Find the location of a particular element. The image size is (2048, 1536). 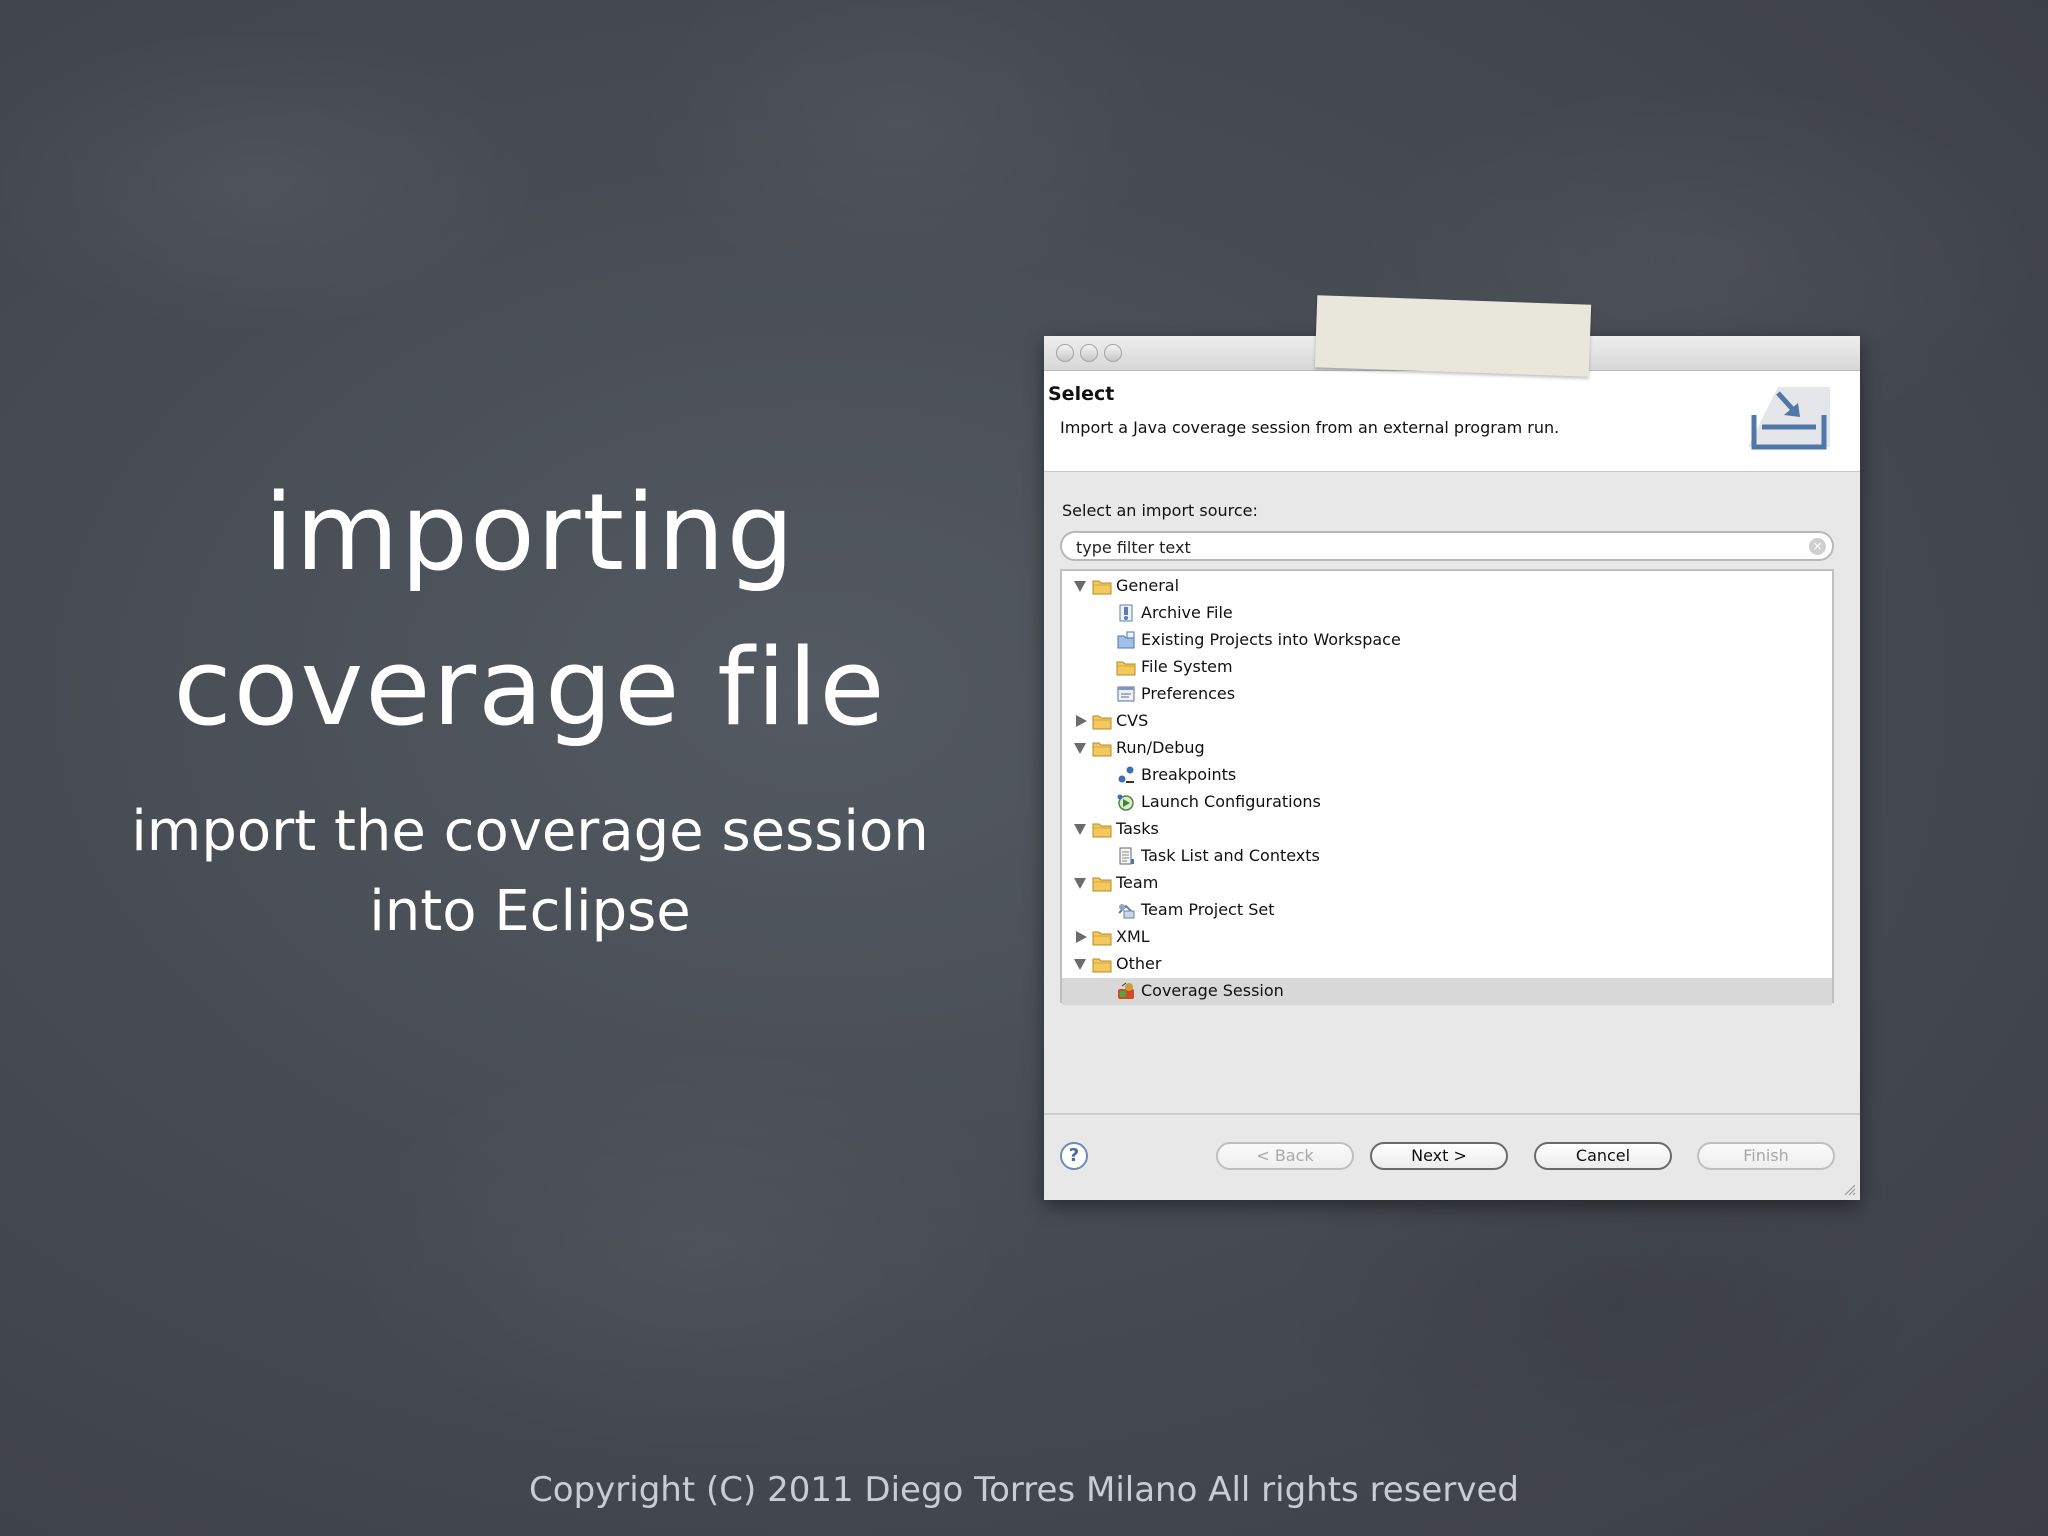

slide-subtitle: import the coverage session into Eclipse is located at coordinates (530, 872).